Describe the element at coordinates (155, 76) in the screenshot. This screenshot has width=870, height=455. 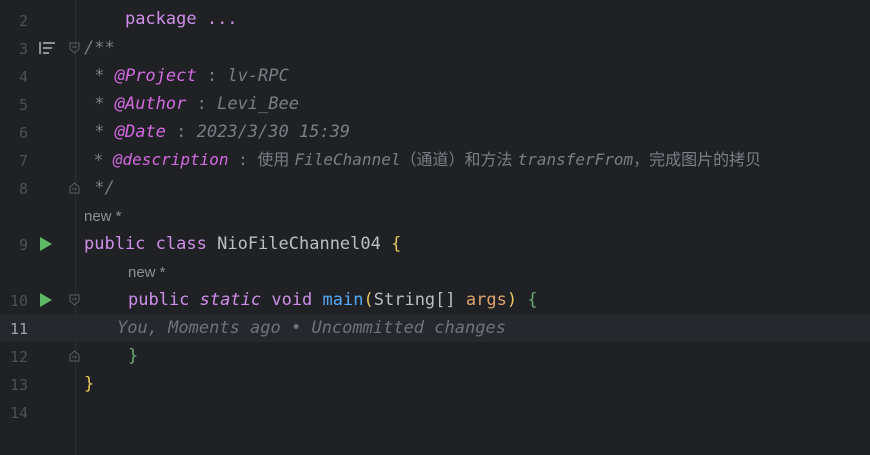
I see `doc-tag-project: @Project` at that location.